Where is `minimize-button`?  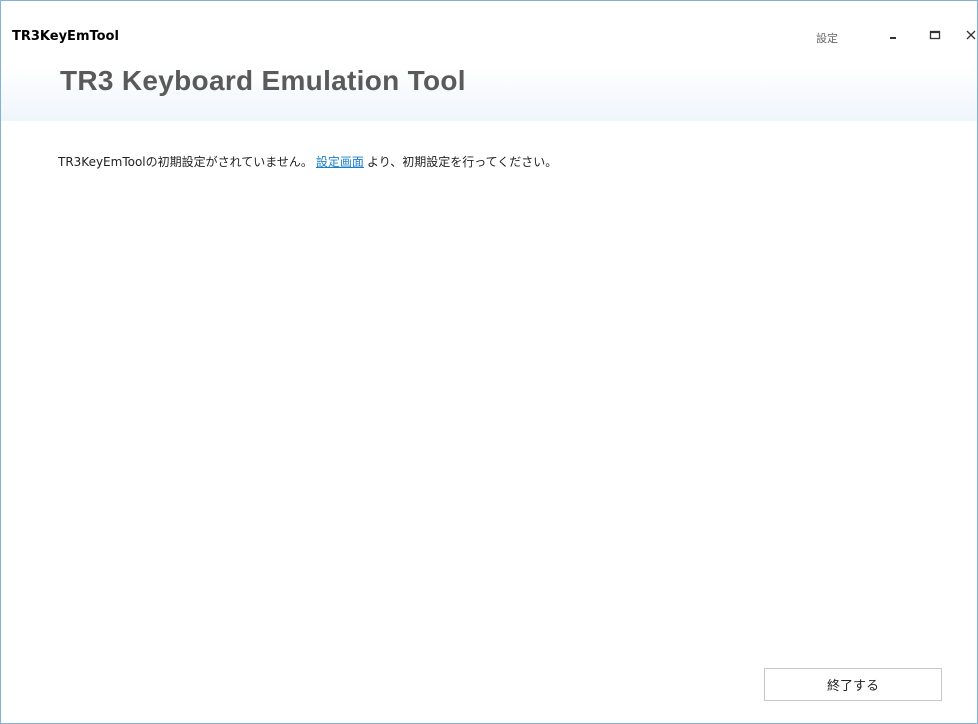
minimize-button is located at coordinates (893, 35).